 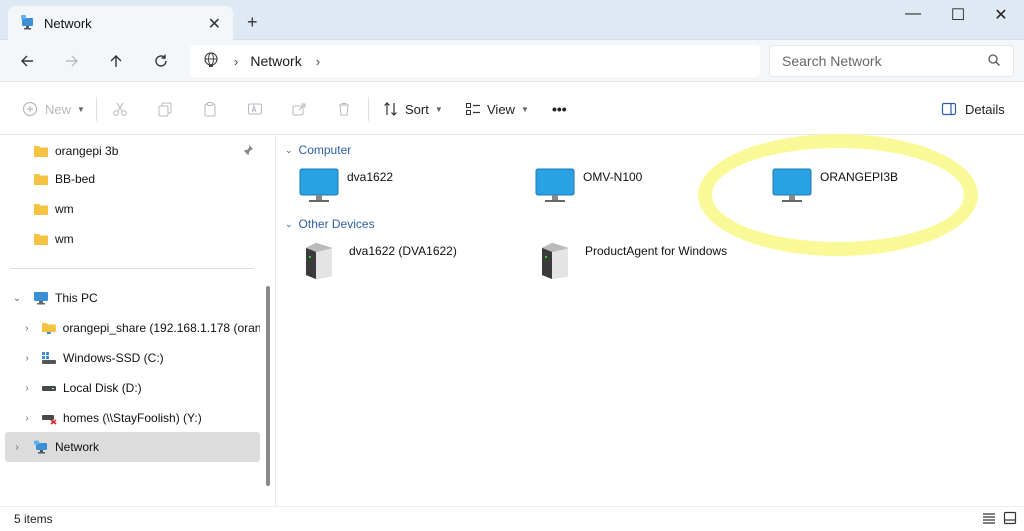 I want to click on sidebar-item-local-disk: › Local Disk (D:), so click(x=132, y=388).